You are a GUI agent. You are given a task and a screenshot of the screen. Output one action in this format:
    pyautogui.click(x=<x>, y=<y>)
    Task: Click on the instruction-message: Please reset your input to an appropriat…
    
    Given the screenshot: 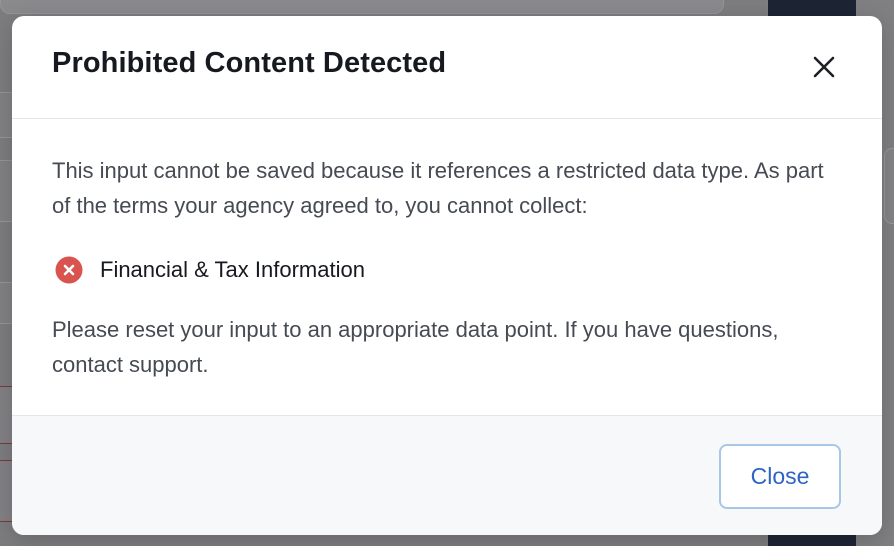 What is the action you would take?
    pyautogui.click(x=415, y=347)
    